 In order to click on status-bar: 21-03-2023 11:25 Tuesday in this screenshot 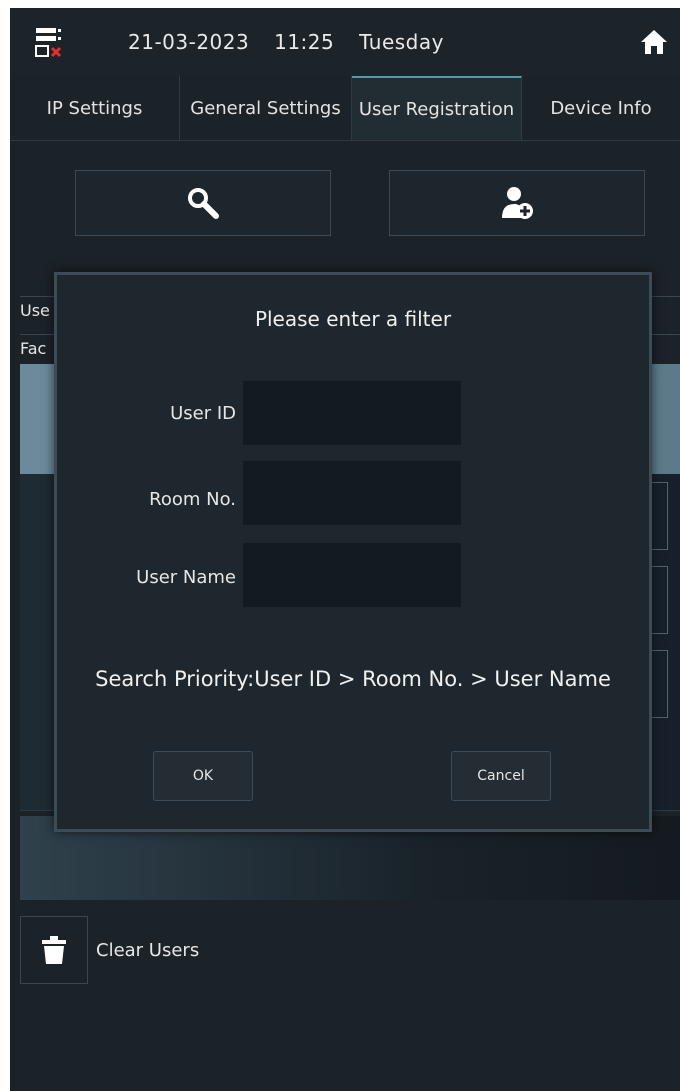, I will do `click(345, 42)`.